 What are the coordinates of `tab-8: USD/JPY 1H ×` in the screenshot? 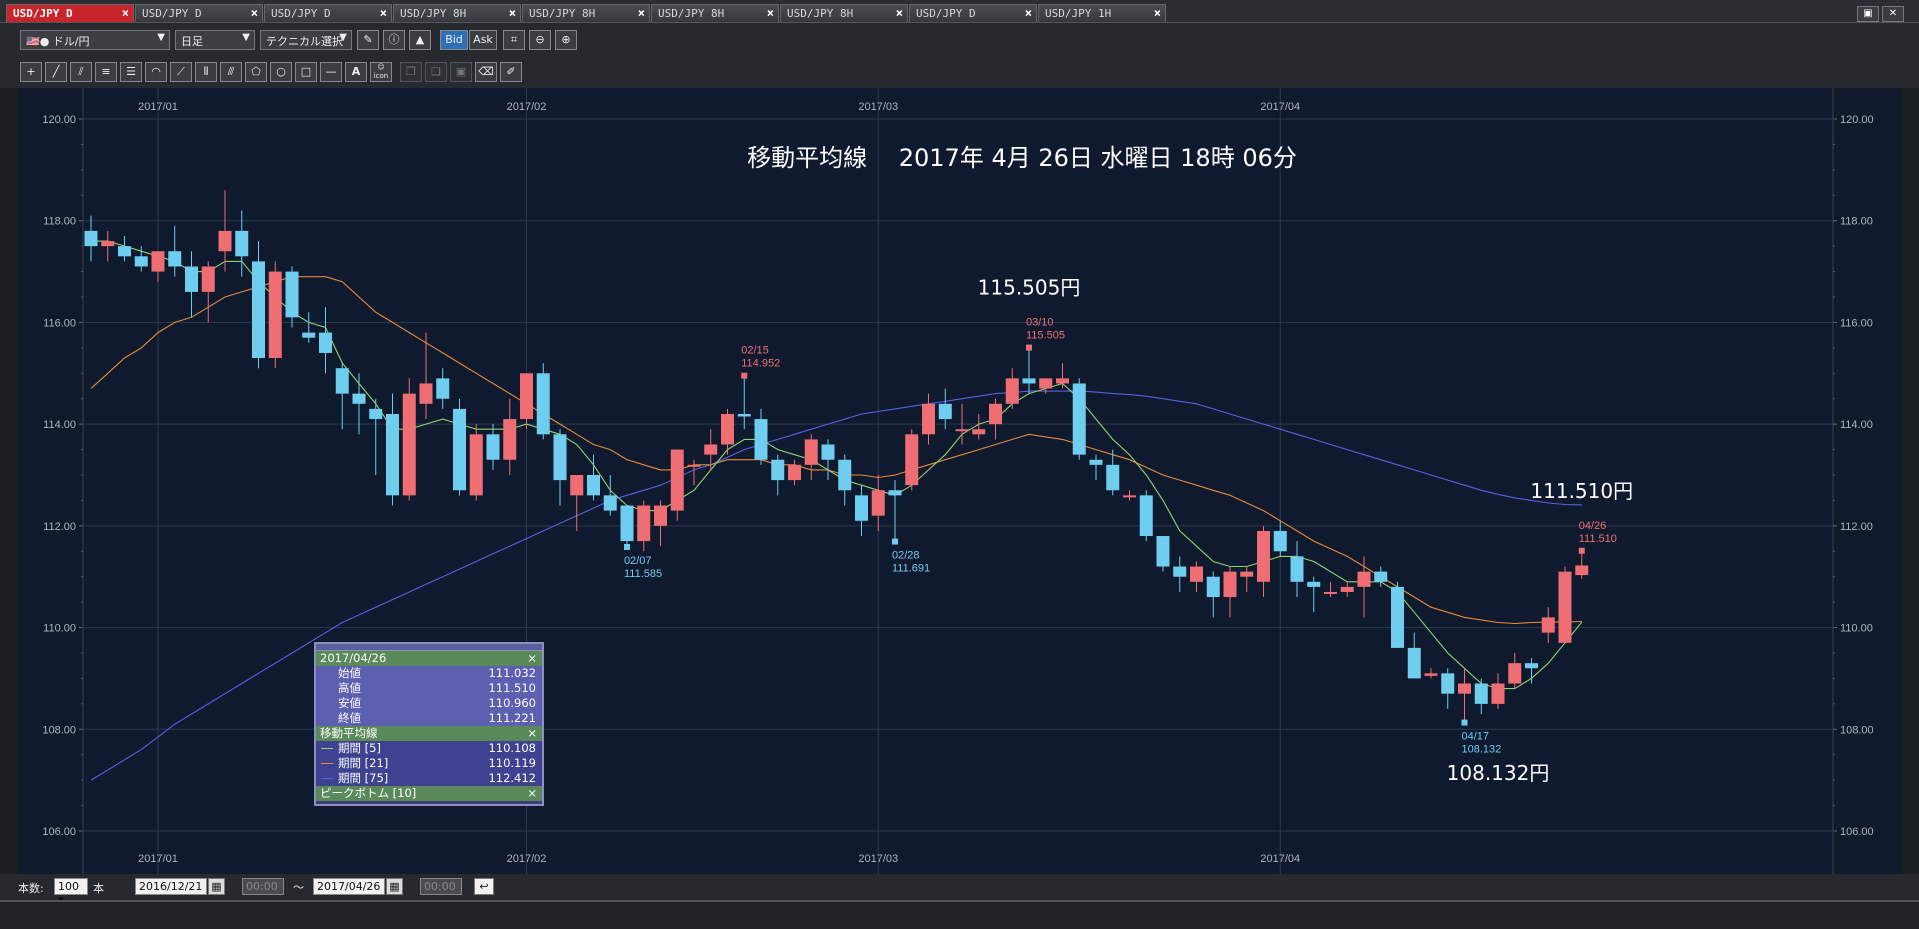 It's located at (1102, 13).